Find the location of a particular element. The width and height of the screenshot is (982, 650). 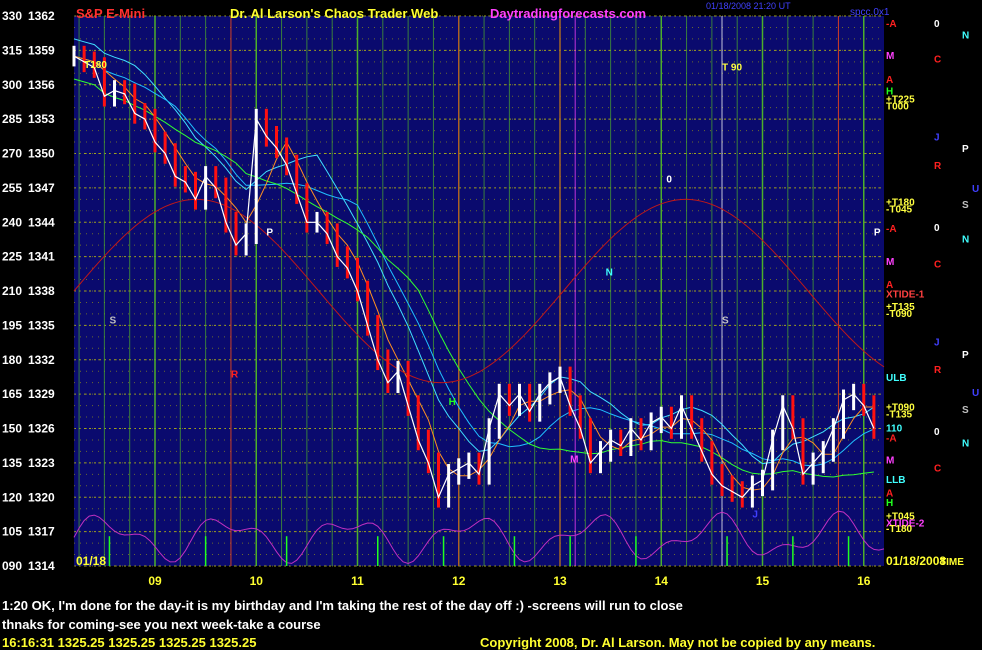

x-tick-label: 15 is located at coordinates (763, 581).